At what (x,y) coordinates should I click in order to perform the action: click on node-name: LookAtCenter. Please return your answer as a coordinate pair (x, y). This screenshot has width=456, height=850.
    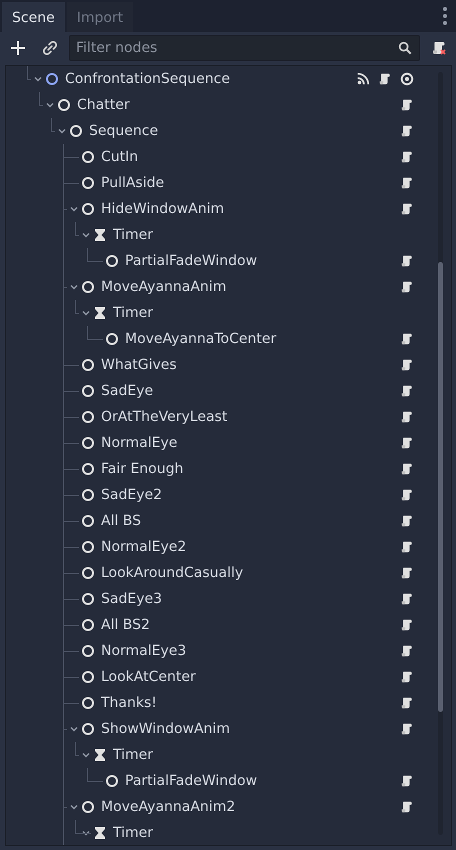
    Looking at the image, I should click on (250, 677).